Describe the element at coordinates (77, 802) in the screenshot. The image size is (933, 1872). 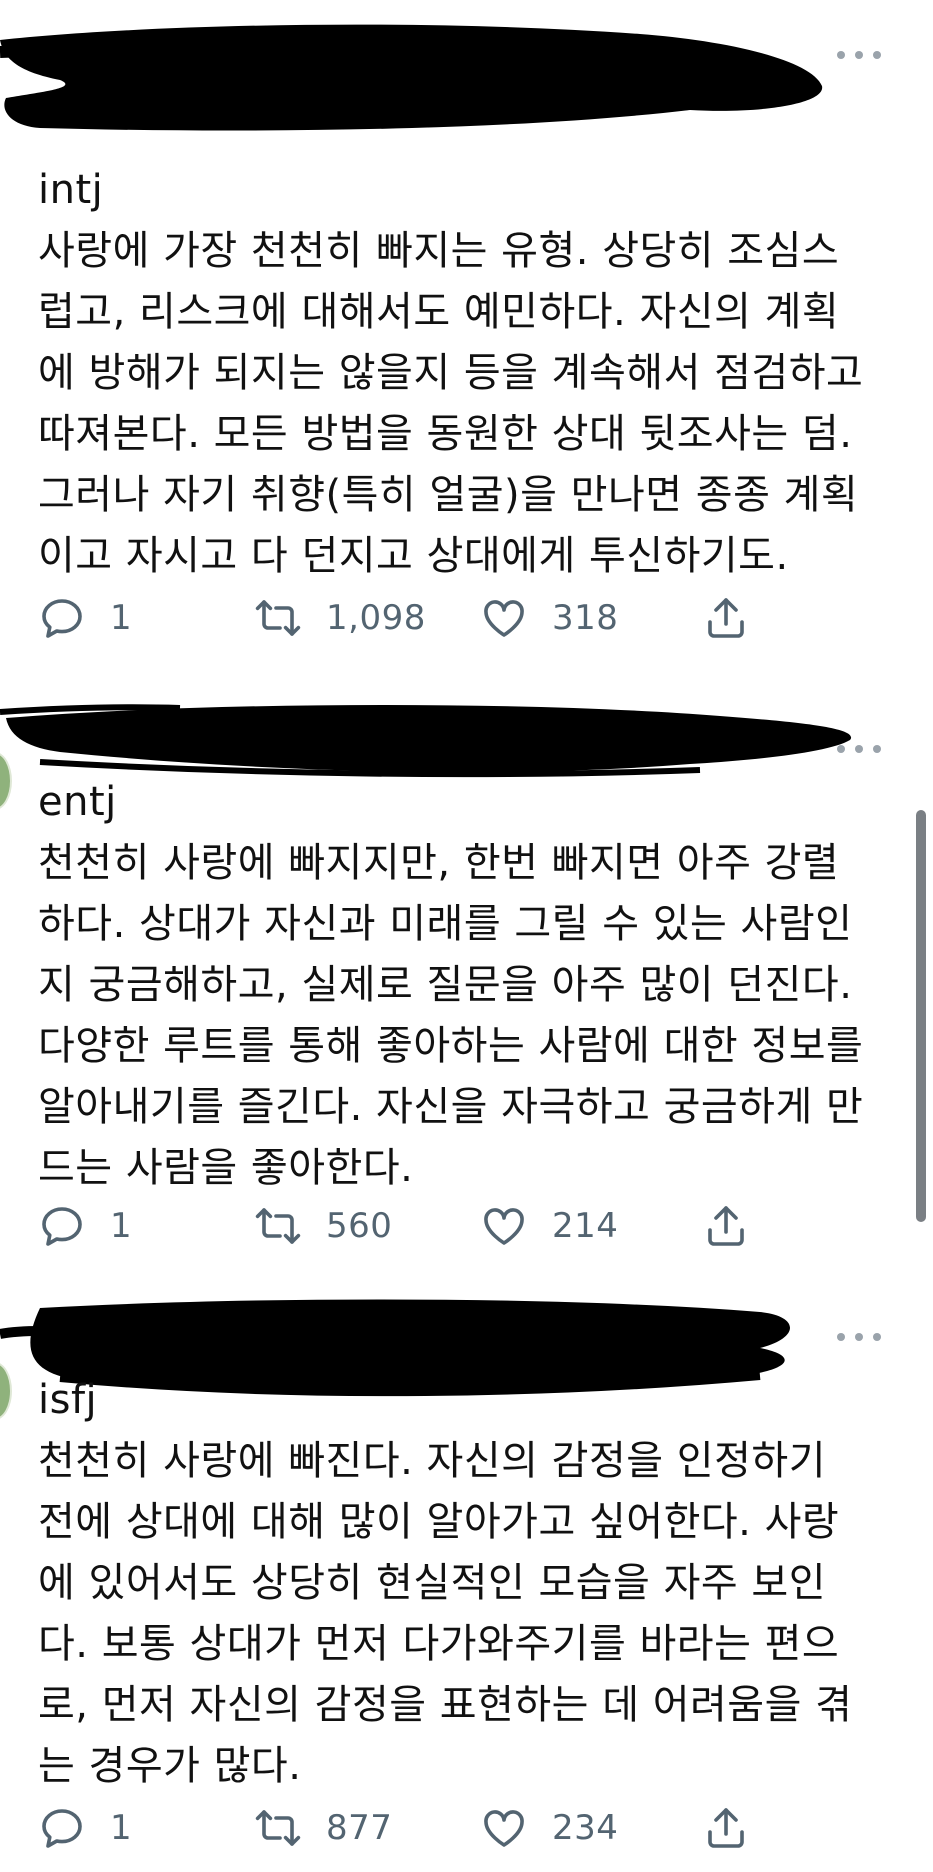
I see `tweet-handle-label: entj` at that location.